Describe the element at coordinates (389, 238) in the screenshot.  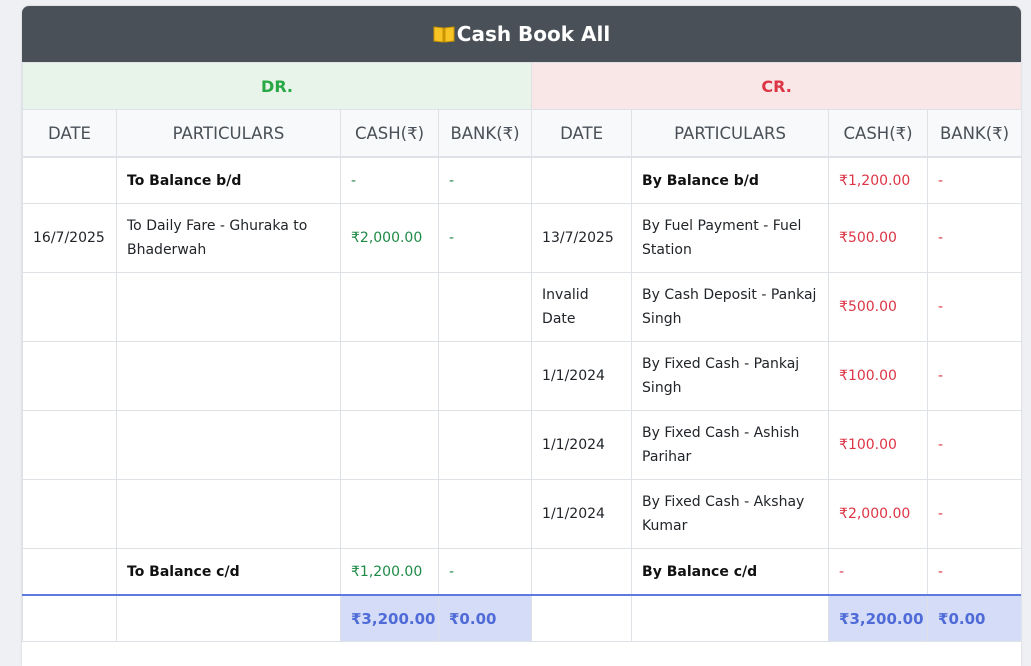
I see `dr-cash: ₹2,000.00` at that location.